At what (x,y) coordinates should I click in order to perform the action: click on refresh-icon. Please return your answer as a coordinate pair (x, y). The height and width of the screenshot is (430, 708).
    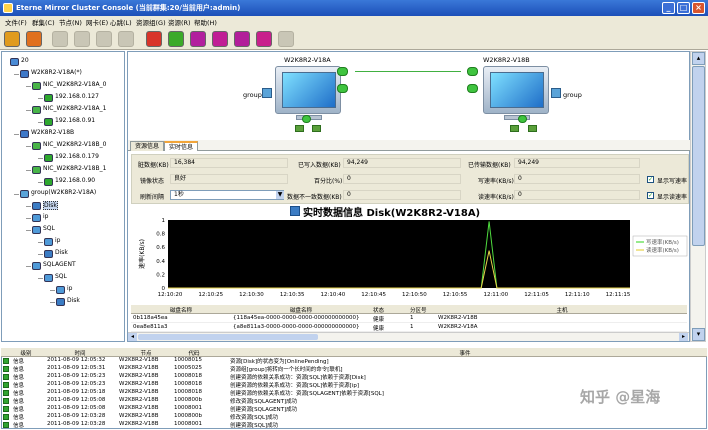
    Looking at the image, I should click on (126, 39).